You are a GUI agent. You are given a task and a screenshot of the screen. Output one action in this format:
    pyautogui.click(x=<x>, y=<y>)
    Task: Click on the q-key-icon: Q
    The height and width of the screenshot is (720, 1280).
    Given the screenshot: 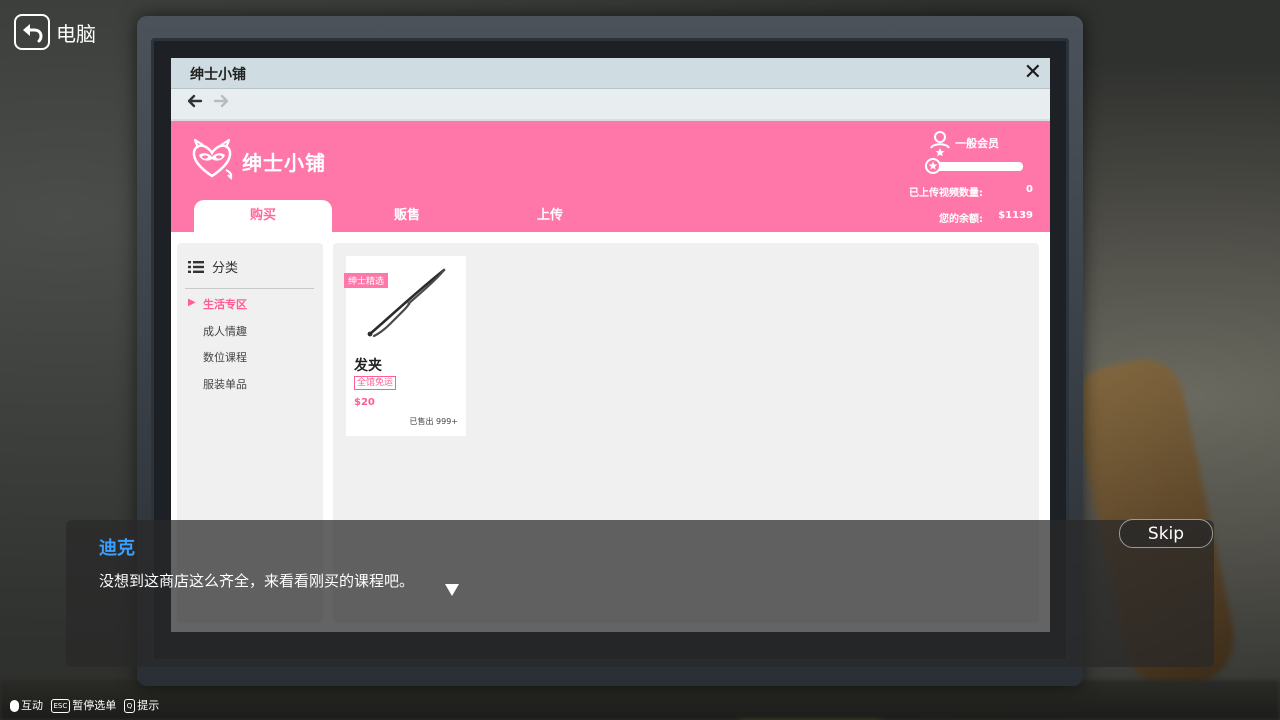 What is the action you would take?
    pyautogui.click(x=129, y=706)
    